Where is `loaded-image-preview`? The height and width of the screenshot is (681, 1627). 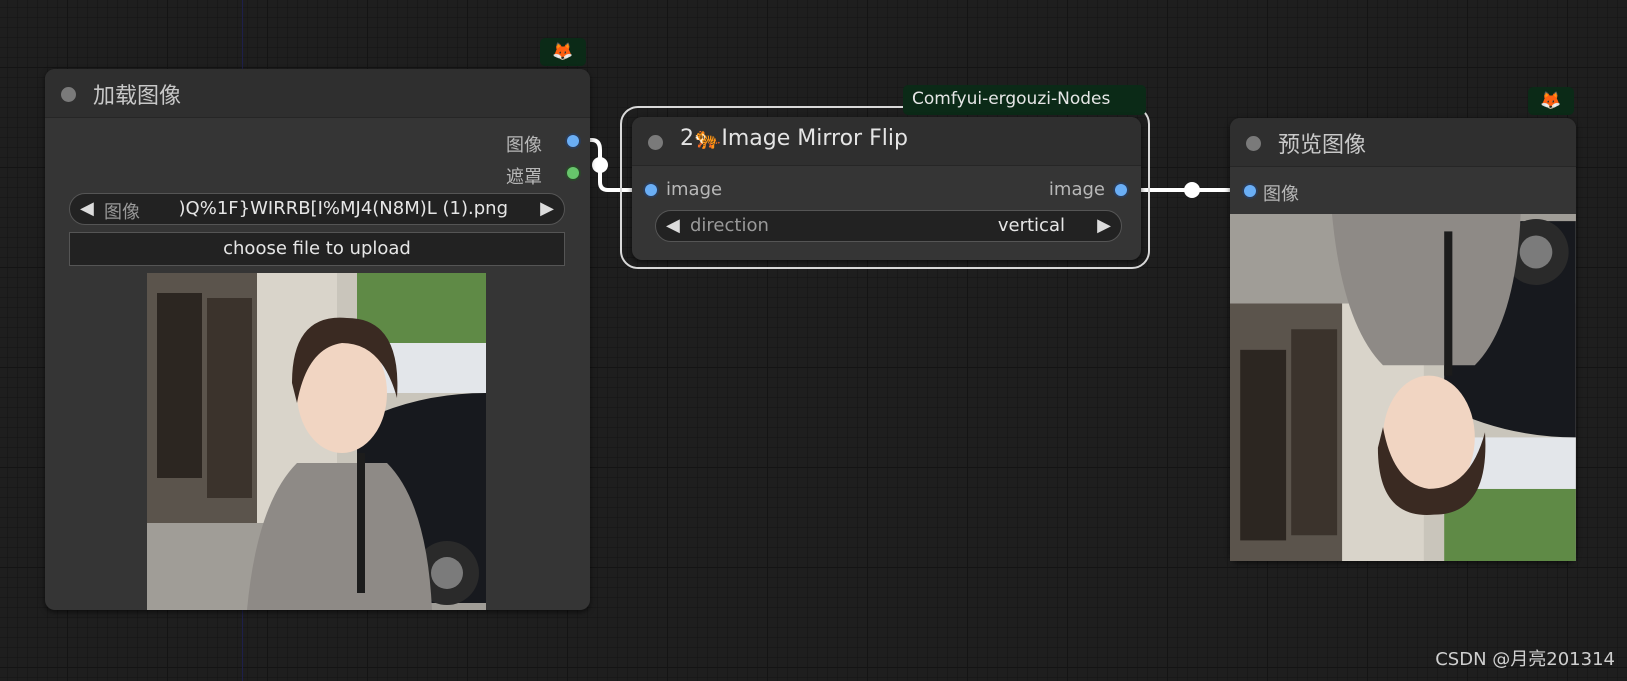 loaded-image-preview is located at coordinates (316, 441).